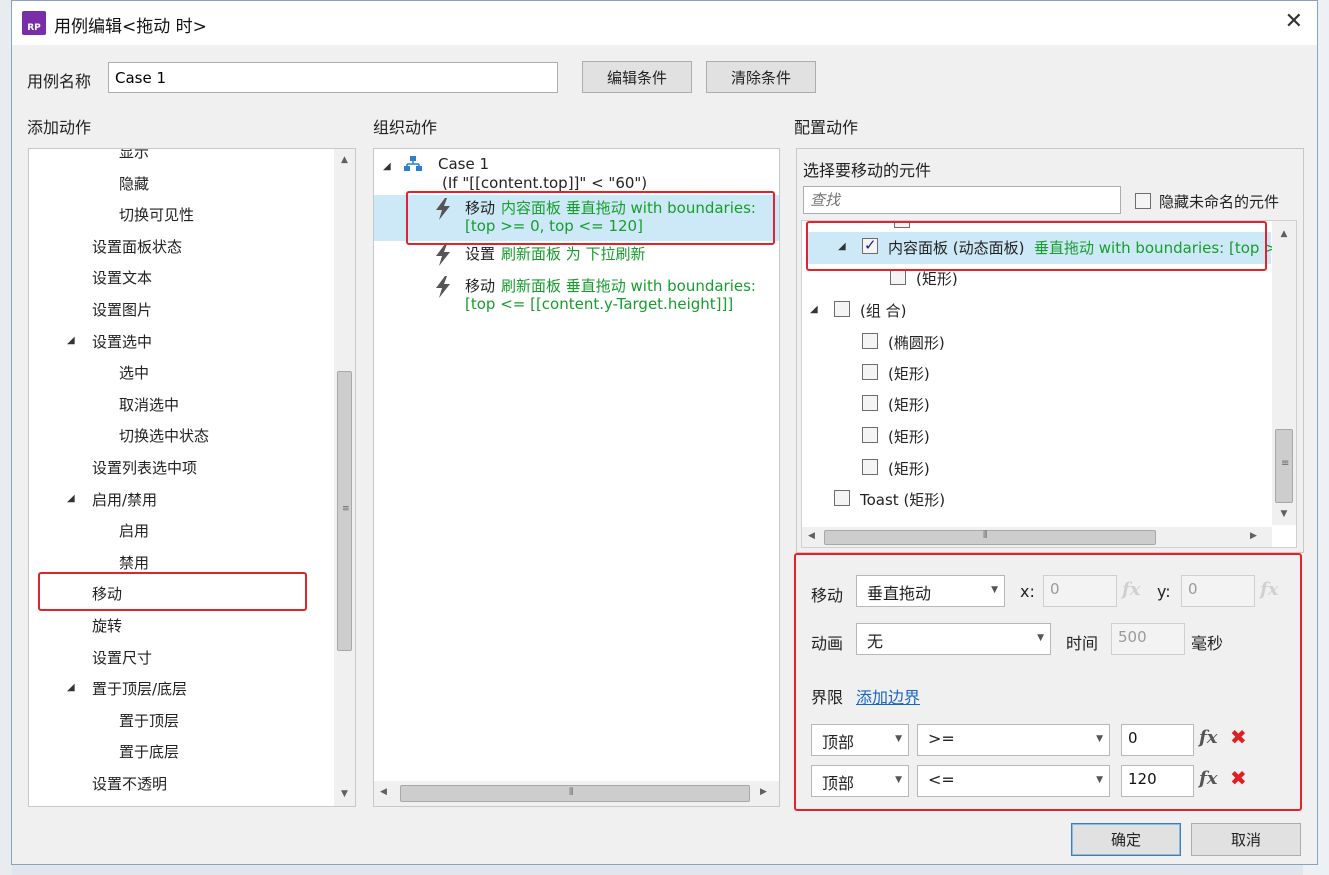  What do you see at coordinates (883, 310) in the screenshot?
I see `widget-name: (组 合)` at bounding box center [883, 310].